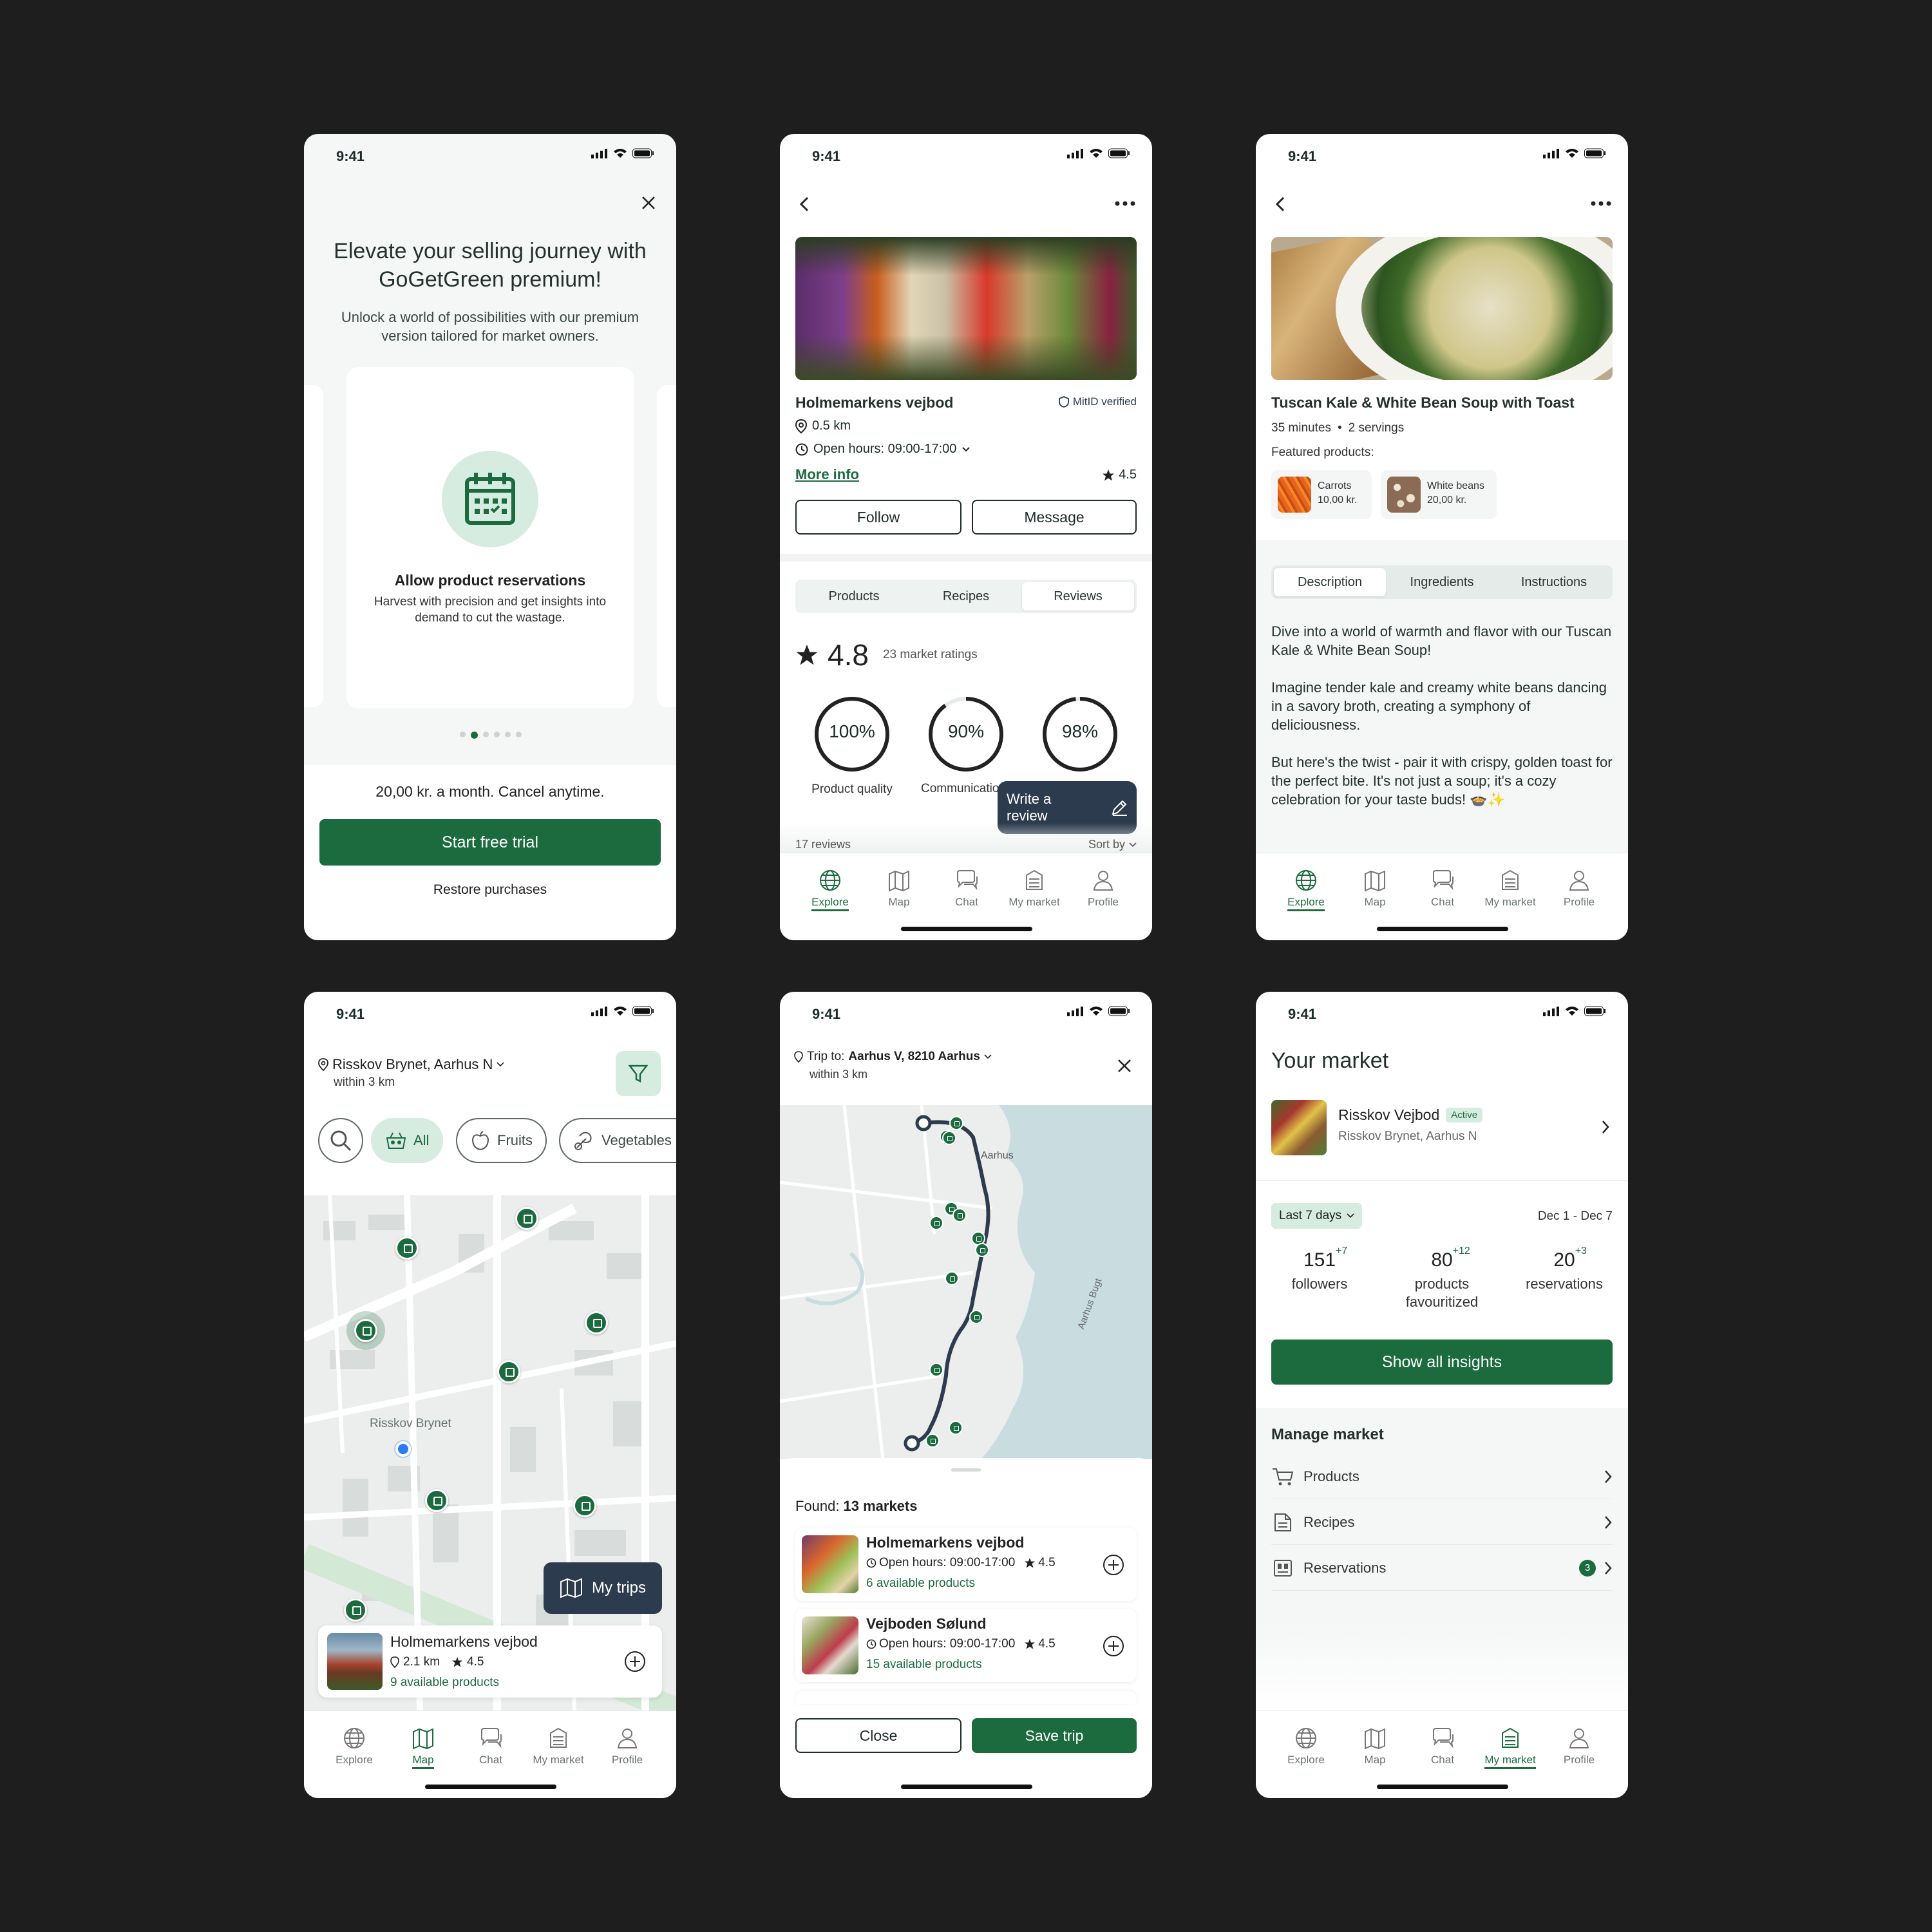 This screenshot has width=1932, height=1932. I want to click on save-trip-button: Save trip, so click(1054, 1735).